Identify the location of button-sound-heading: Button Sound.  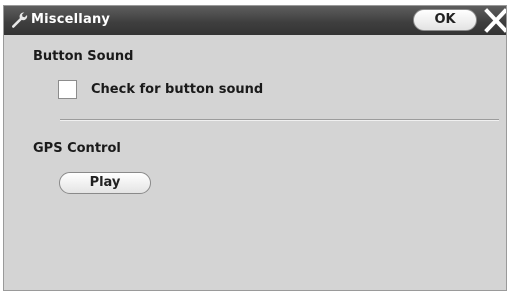
(83, 56).